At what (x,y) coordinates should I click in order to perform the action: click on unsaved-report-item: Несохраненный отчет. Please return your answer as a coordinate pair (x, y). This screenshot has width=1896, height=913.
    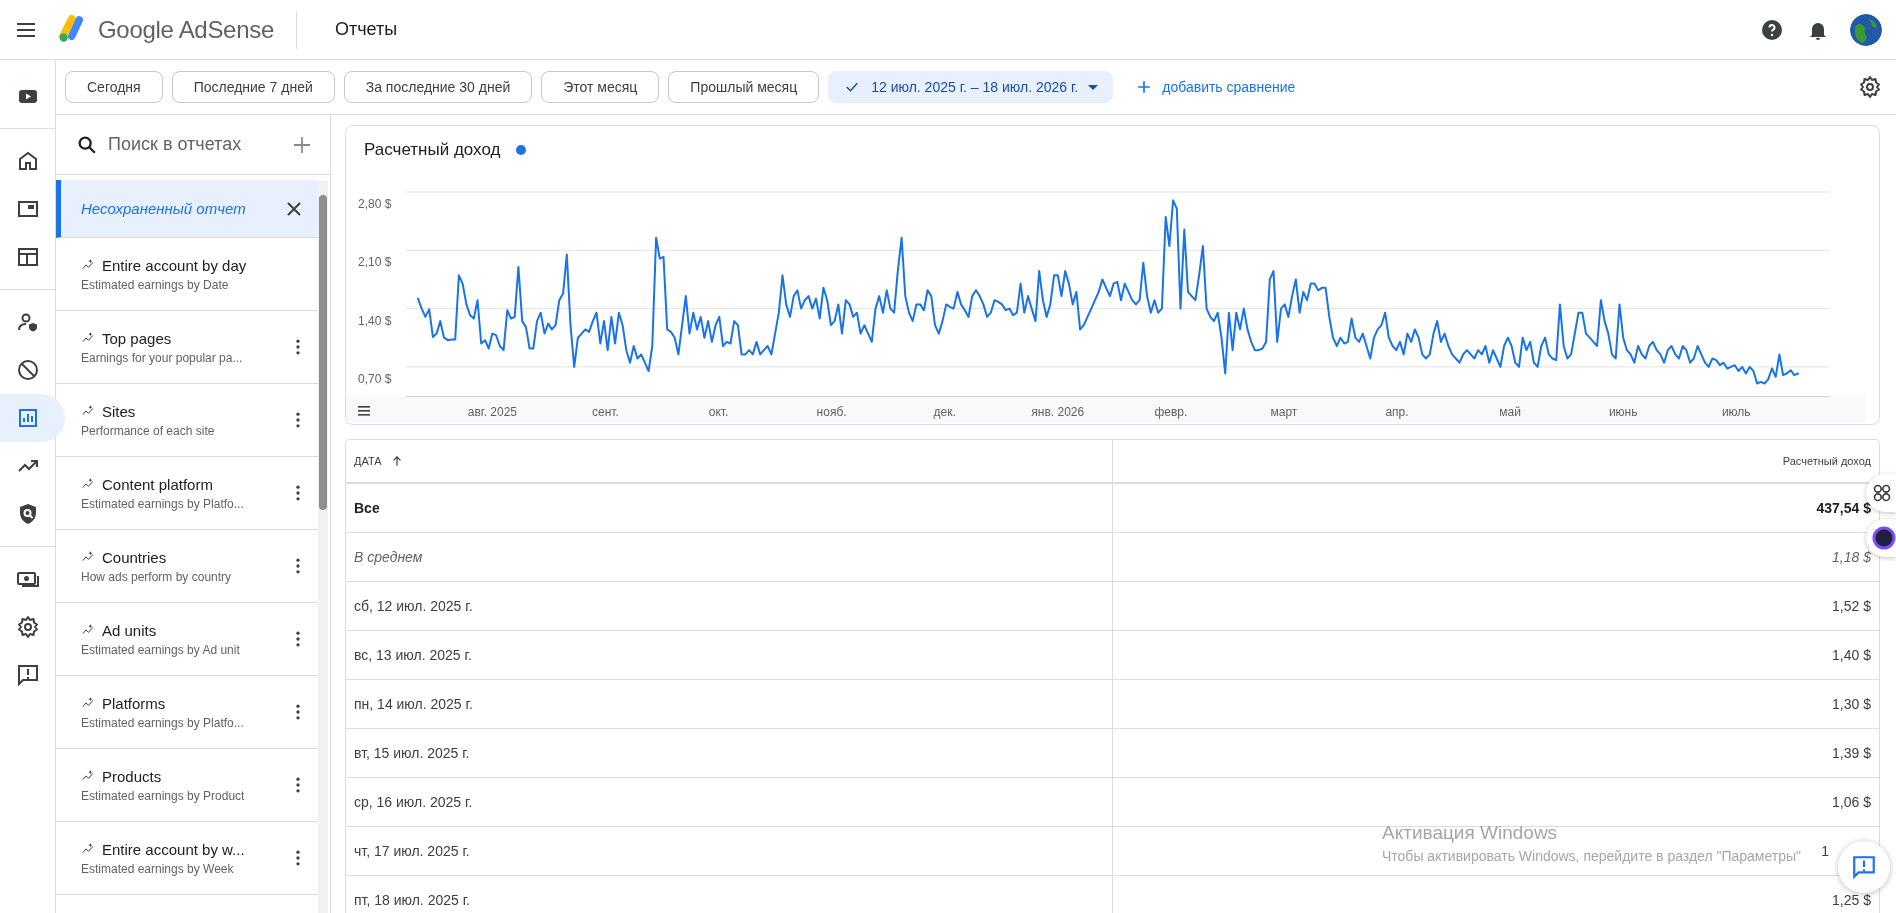
    Looking at the image, I should click on (187, 209).